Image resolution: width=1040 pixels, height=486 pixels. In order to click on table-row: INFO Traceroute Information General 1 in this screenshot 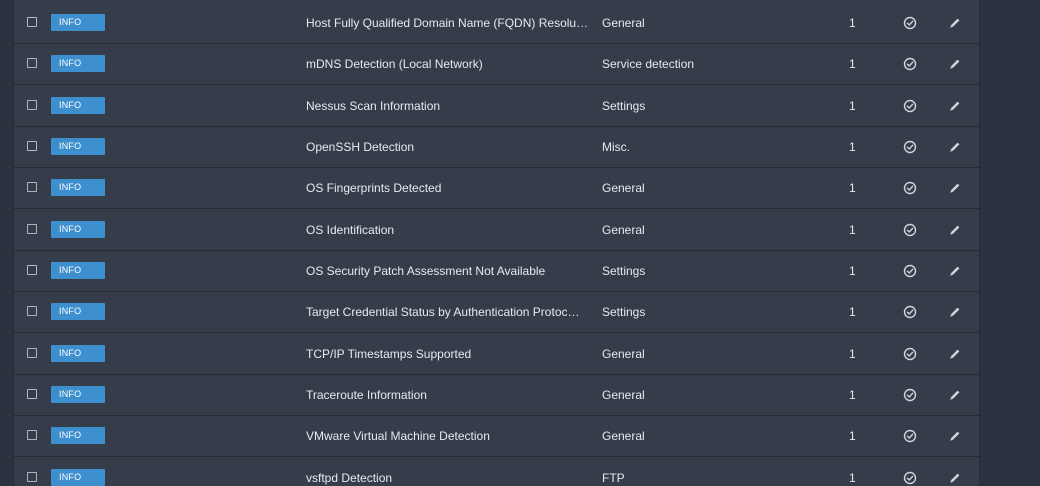, I will do `click(496, 395)`.